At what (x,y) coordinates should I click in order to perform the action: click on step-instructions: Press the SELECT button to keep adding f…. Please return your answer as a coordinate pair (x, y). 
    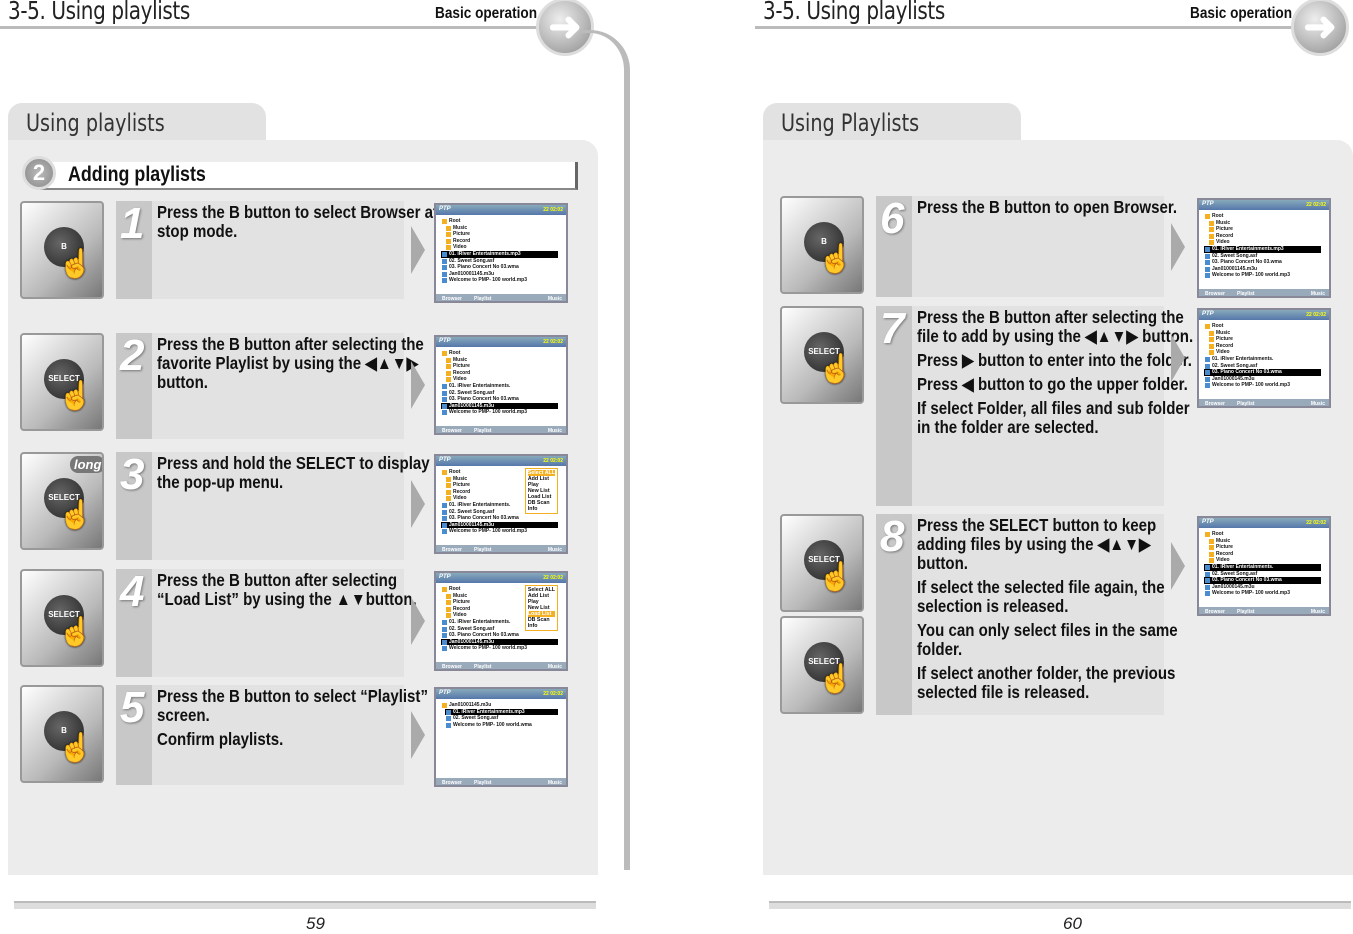
    Looking at the image, I should click on (1059, 611).